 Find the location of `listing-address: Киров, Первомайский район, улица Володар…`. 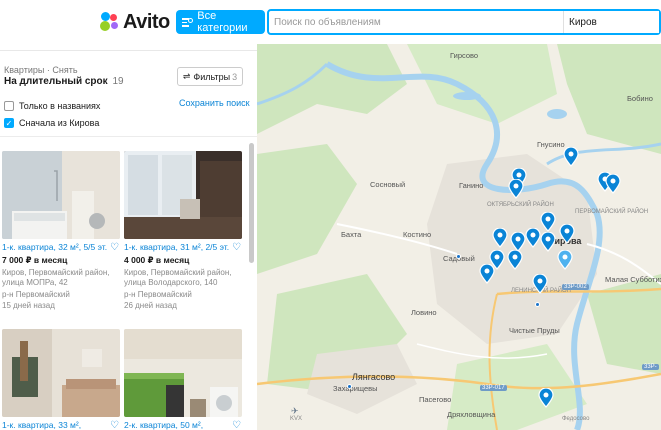

listing-address: Киров, Первомайский район, улица Володар… is located at coordinates (178, 277).